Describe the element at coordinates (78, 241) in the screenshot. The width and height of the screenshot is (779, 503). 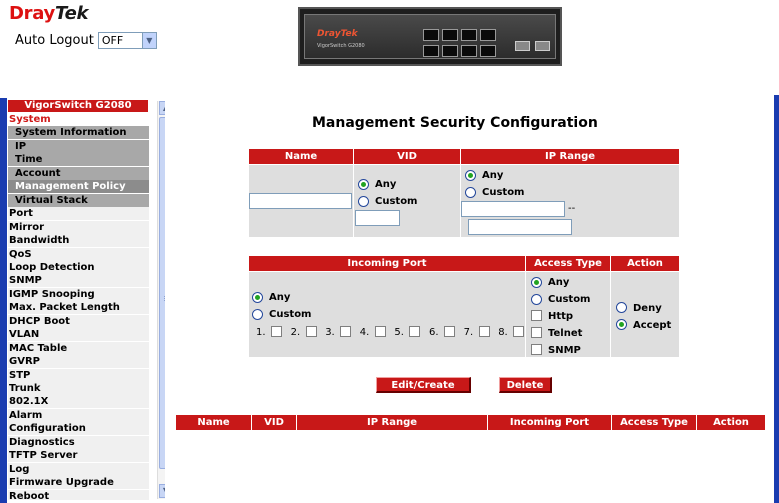
I see `sidebar-item-bandwidth: Bandwidth` at that location.